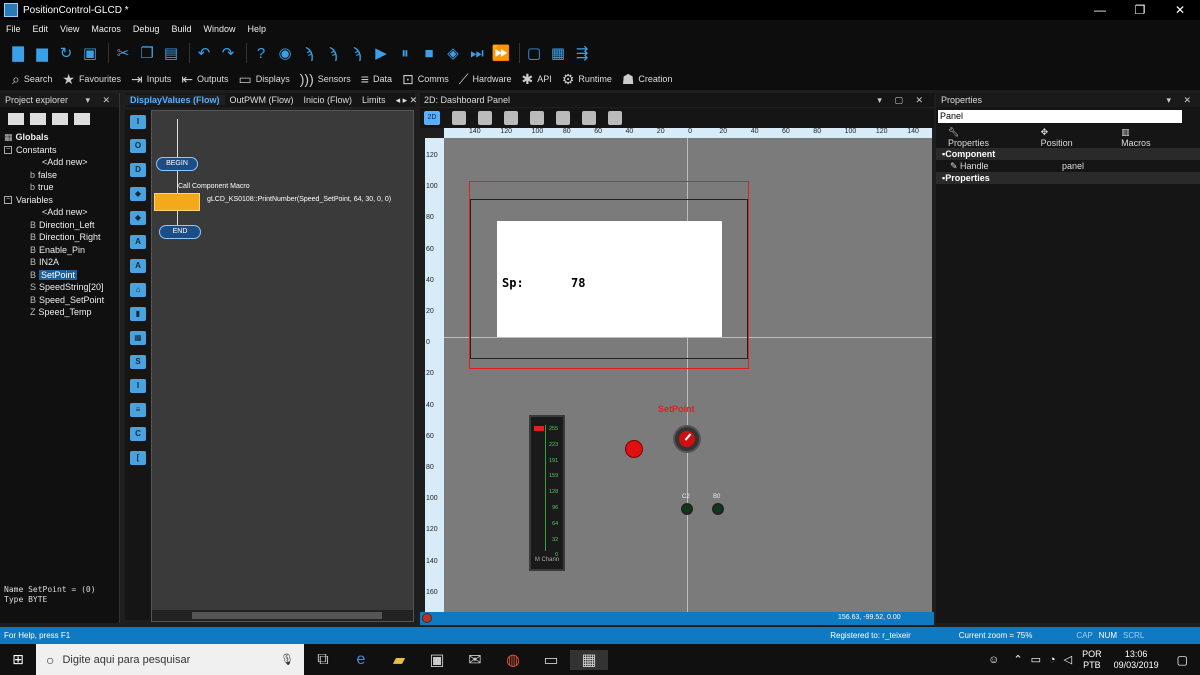 The image size is (1200, 675). What do you see at coordinates (407, 100) in the screenshot?
I see `tab-scroll-icon: ◂ ▸ ✕` at bounding box center [407, 100].